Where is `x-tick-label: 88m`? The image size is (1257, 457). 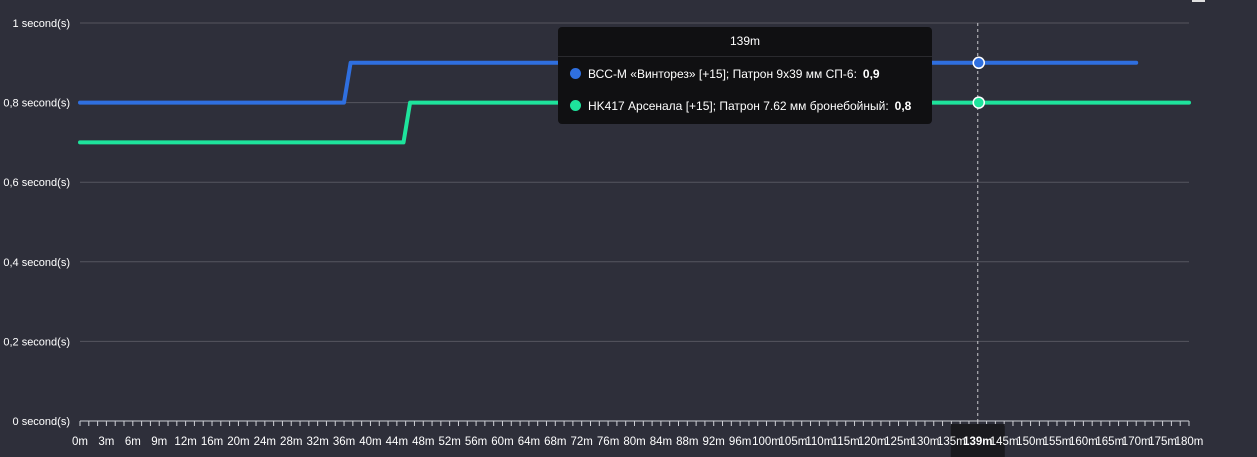
x-tick-label: 88m is located at coordinates (687, 442).